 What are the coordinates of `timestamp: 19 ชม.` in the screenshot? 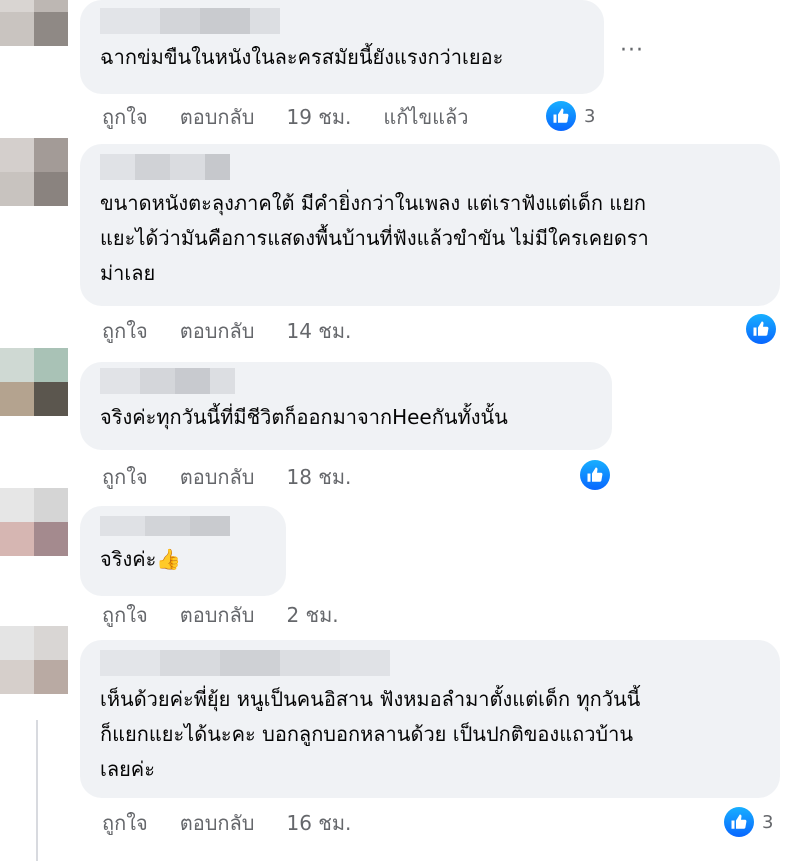 It's located at (318, 117).